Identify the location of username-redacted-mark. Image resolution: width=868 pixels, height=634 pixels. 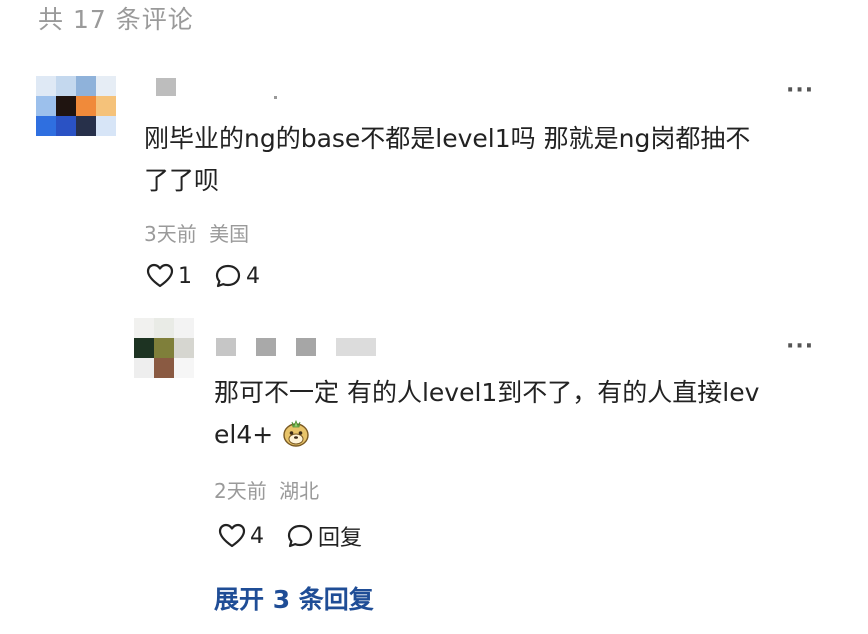
(275, 97).